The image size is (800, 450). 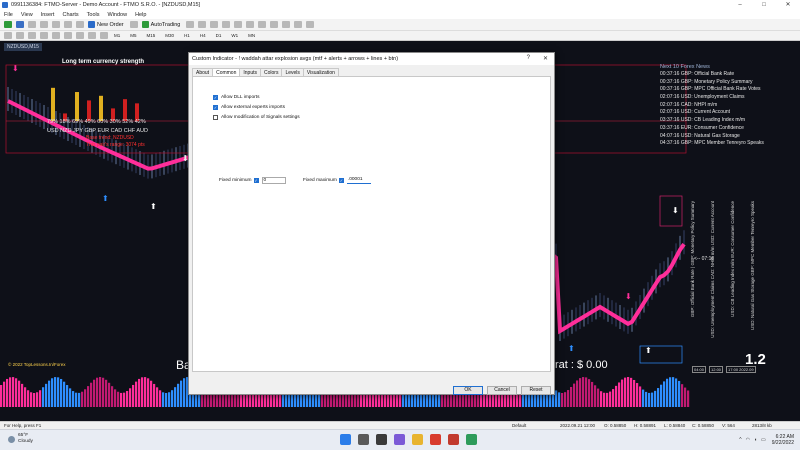 I want to click on weather-text: 65°F Cloudy, so click(x=25, y=439).